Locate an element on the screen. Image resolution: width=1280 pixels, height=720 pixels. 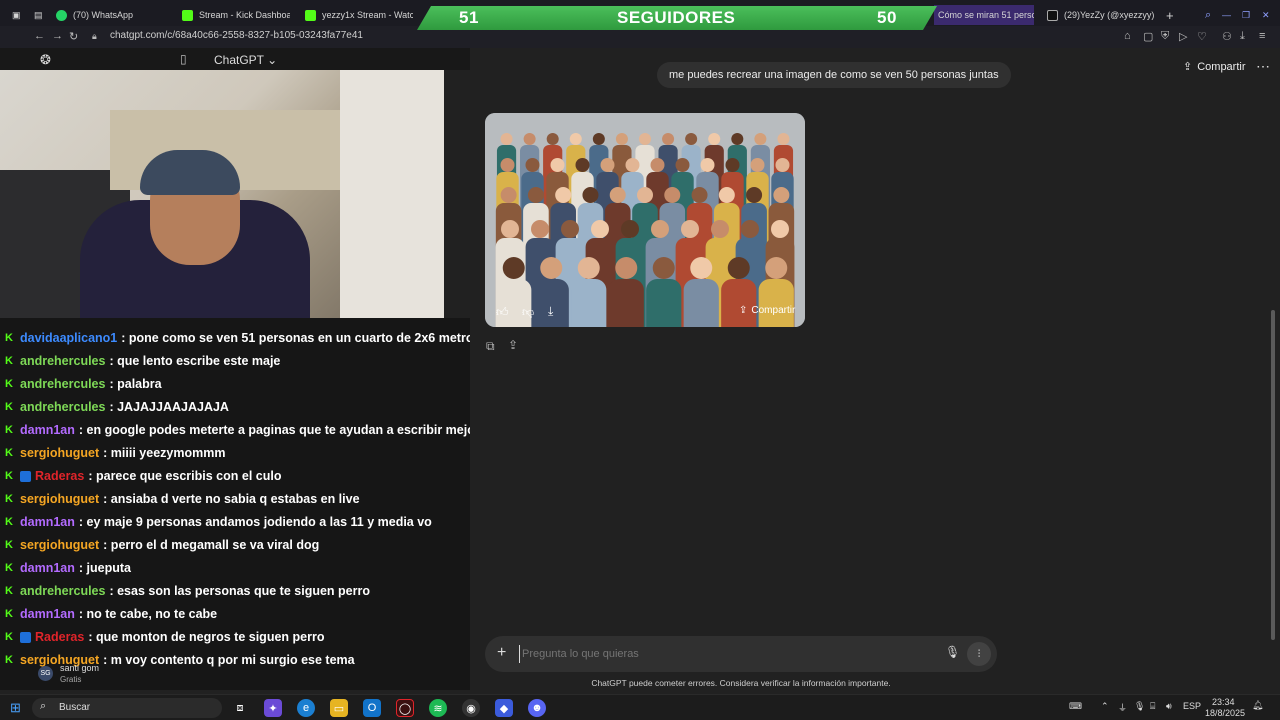
usb-icon: ⏚ is located at coordinates (1122, 707).